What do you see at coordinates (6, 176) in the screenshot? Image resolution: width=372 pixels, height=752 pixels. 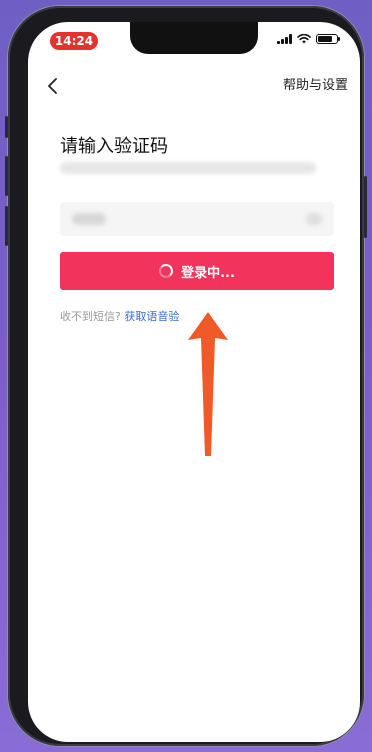 I see `volume-up-button` at bounding box center [6, 176].